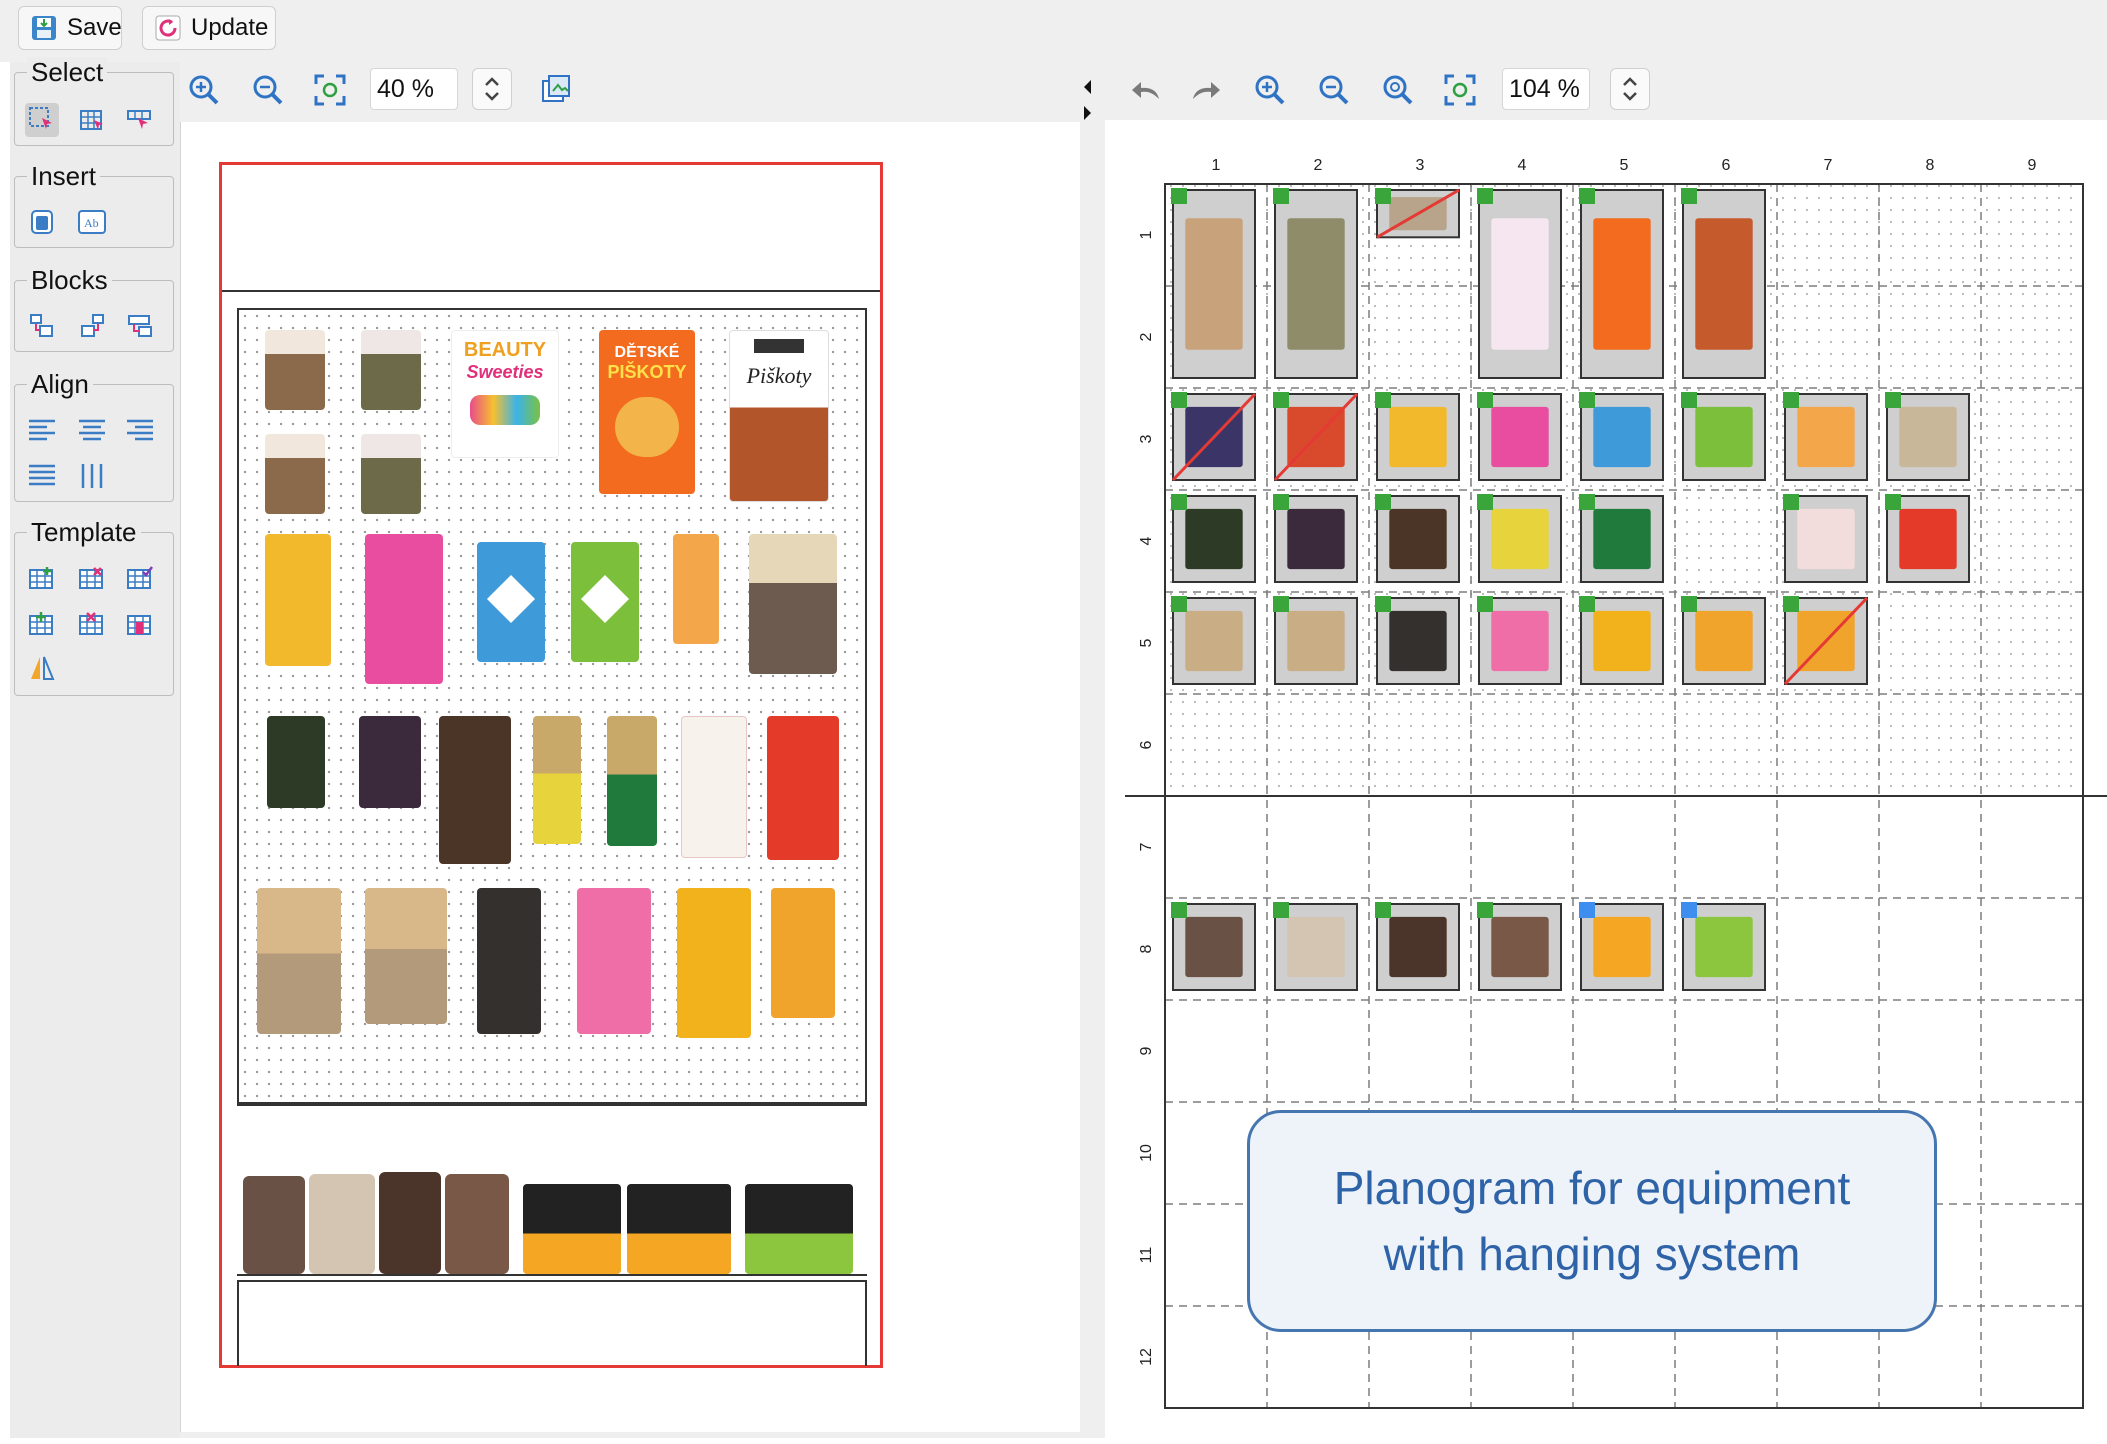 The width and height of the screenshot is (2107, 1444). I want to click on align-right-icon, so click(140, 430).